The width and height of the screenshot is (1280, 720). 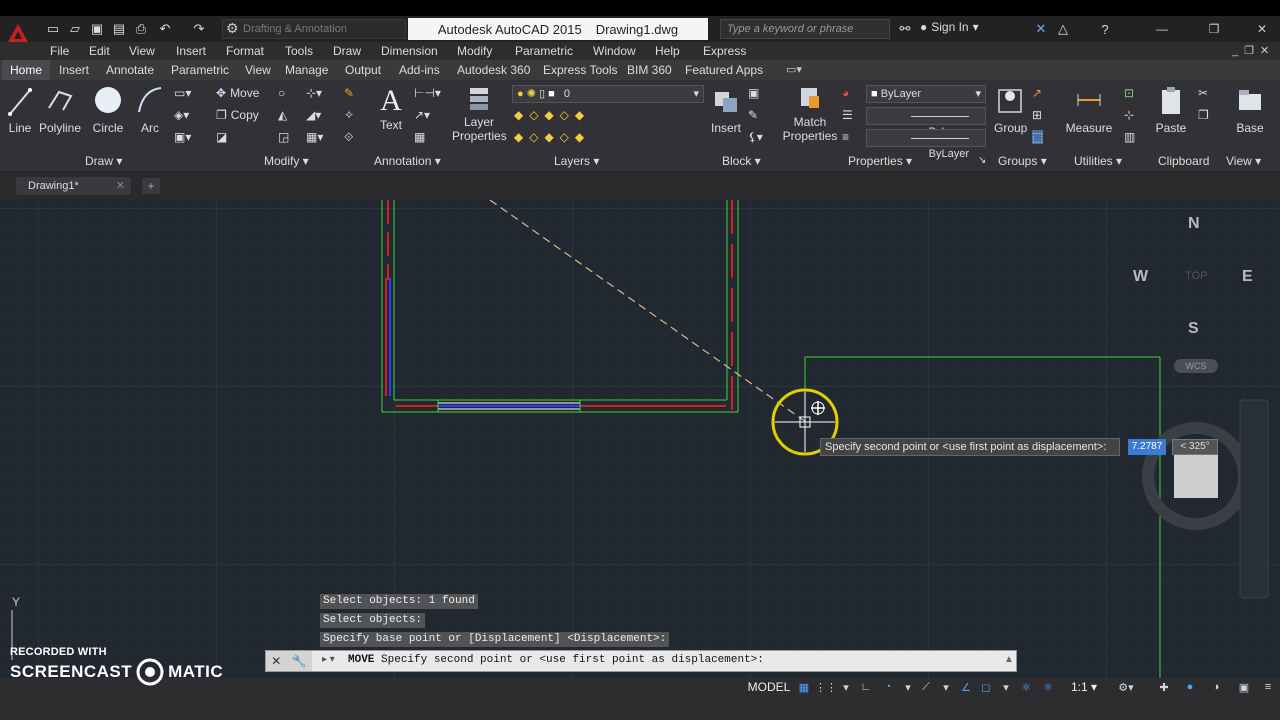 I want to click on minimize-button: —, so click(x=1162, y=29).